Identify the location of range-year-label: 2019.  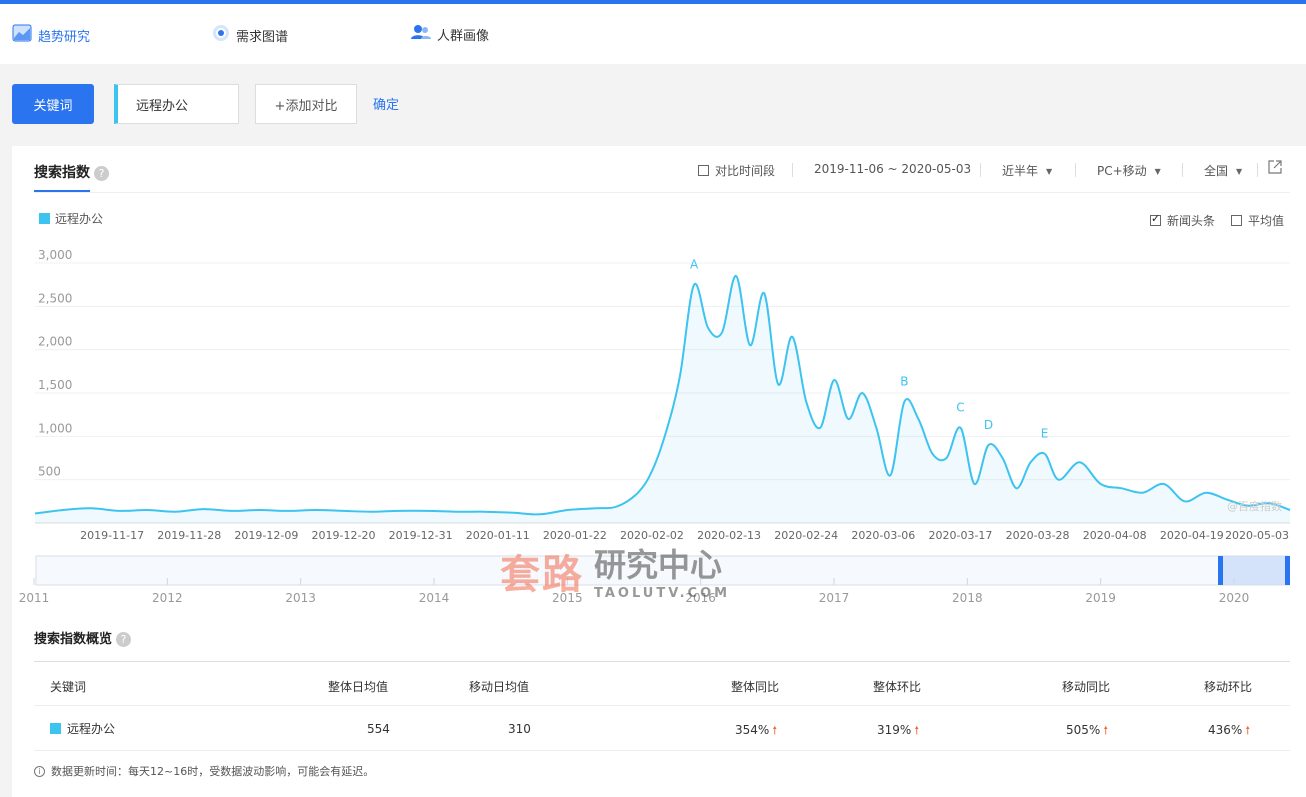
(1100, 598).